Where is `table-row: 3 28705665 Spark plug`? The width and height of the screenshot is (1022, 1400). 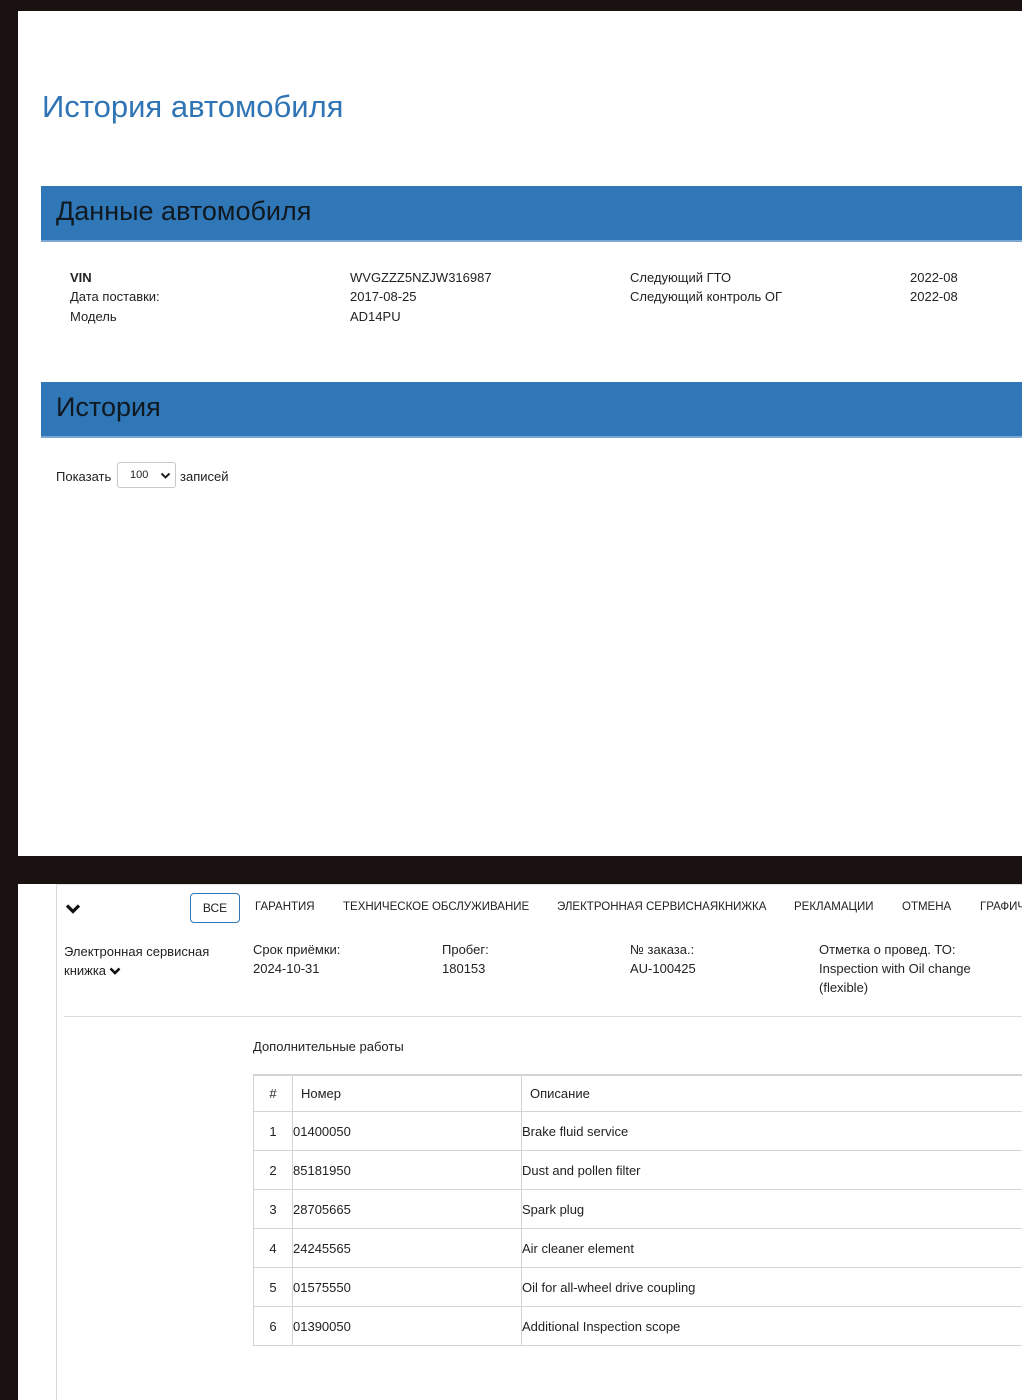 table-row: 3 28705665 Spark plug is located at coordinates (637, 1209).